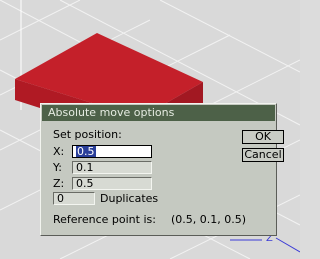 The width and height of the screenshot is (320, 259). Describe the element at coordinates (59, 151) in the screenshot. I see `x-label: X:` at that location.